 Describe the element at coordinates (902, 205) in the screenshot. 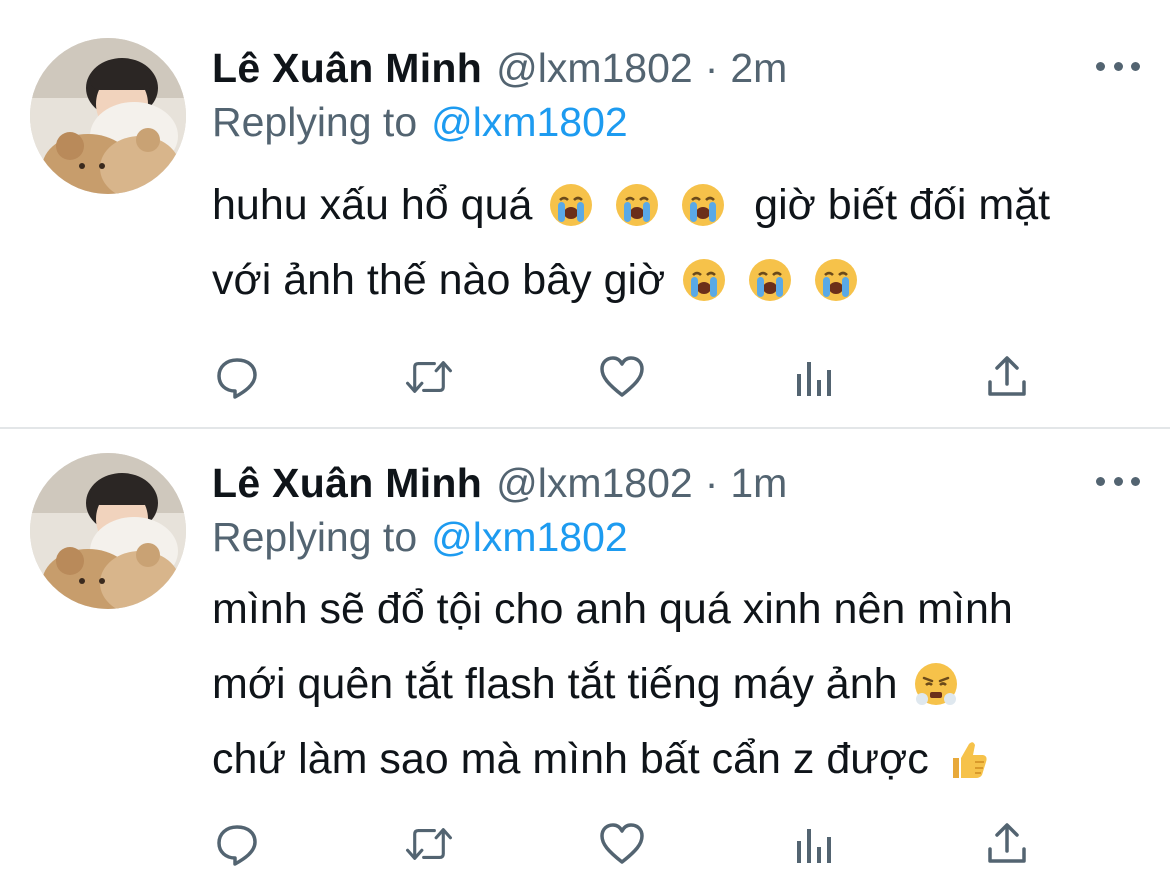

I see `tweet-text-segment: giờ biết đối mặt` at that location.